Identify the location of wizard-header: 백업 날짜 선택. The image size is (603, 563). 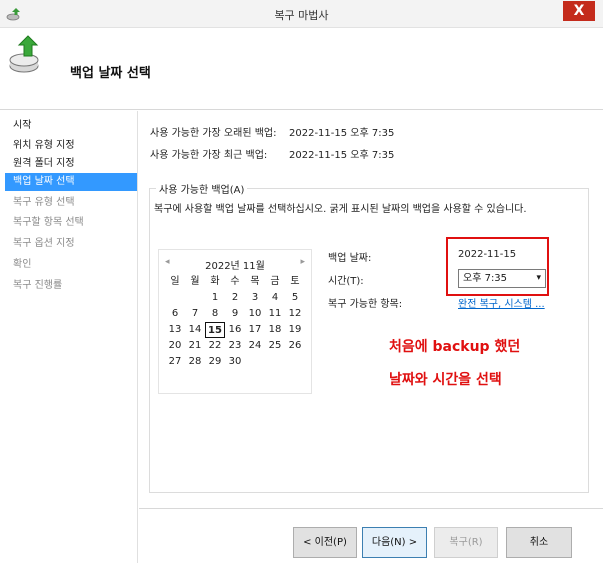
(301, 69).